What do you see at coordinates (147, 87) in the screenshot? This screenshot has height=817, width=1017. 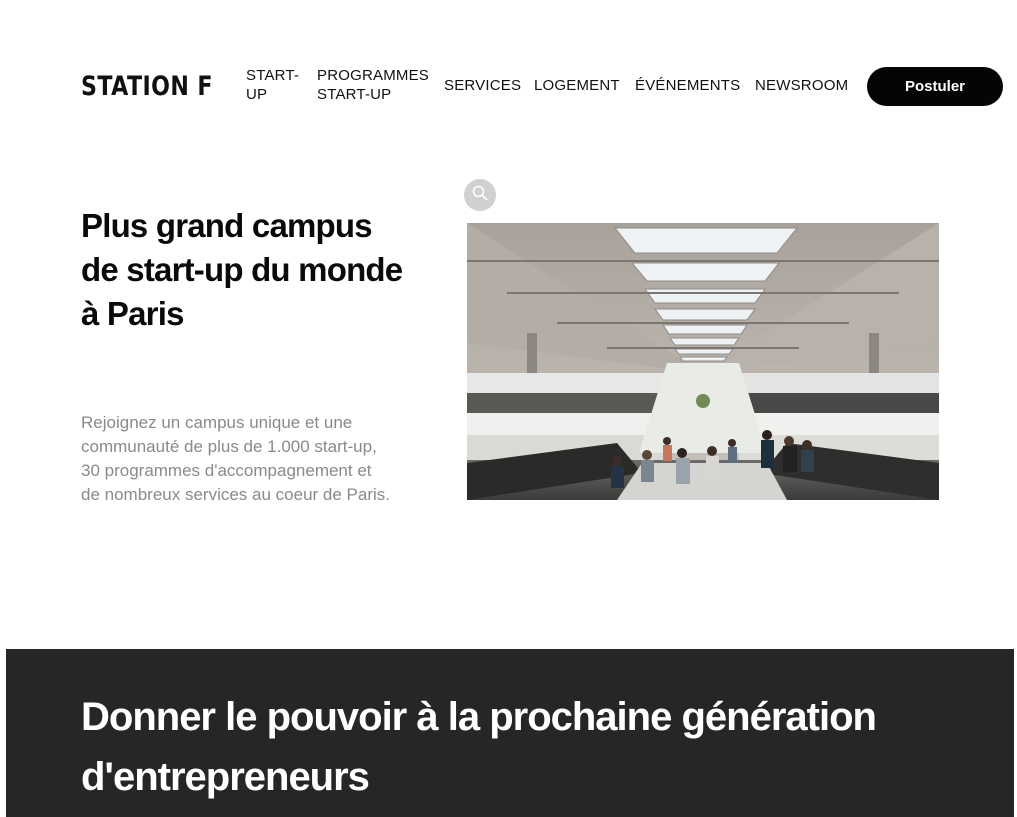 I see `logo: STATION F` at bounding box center [147, 87].